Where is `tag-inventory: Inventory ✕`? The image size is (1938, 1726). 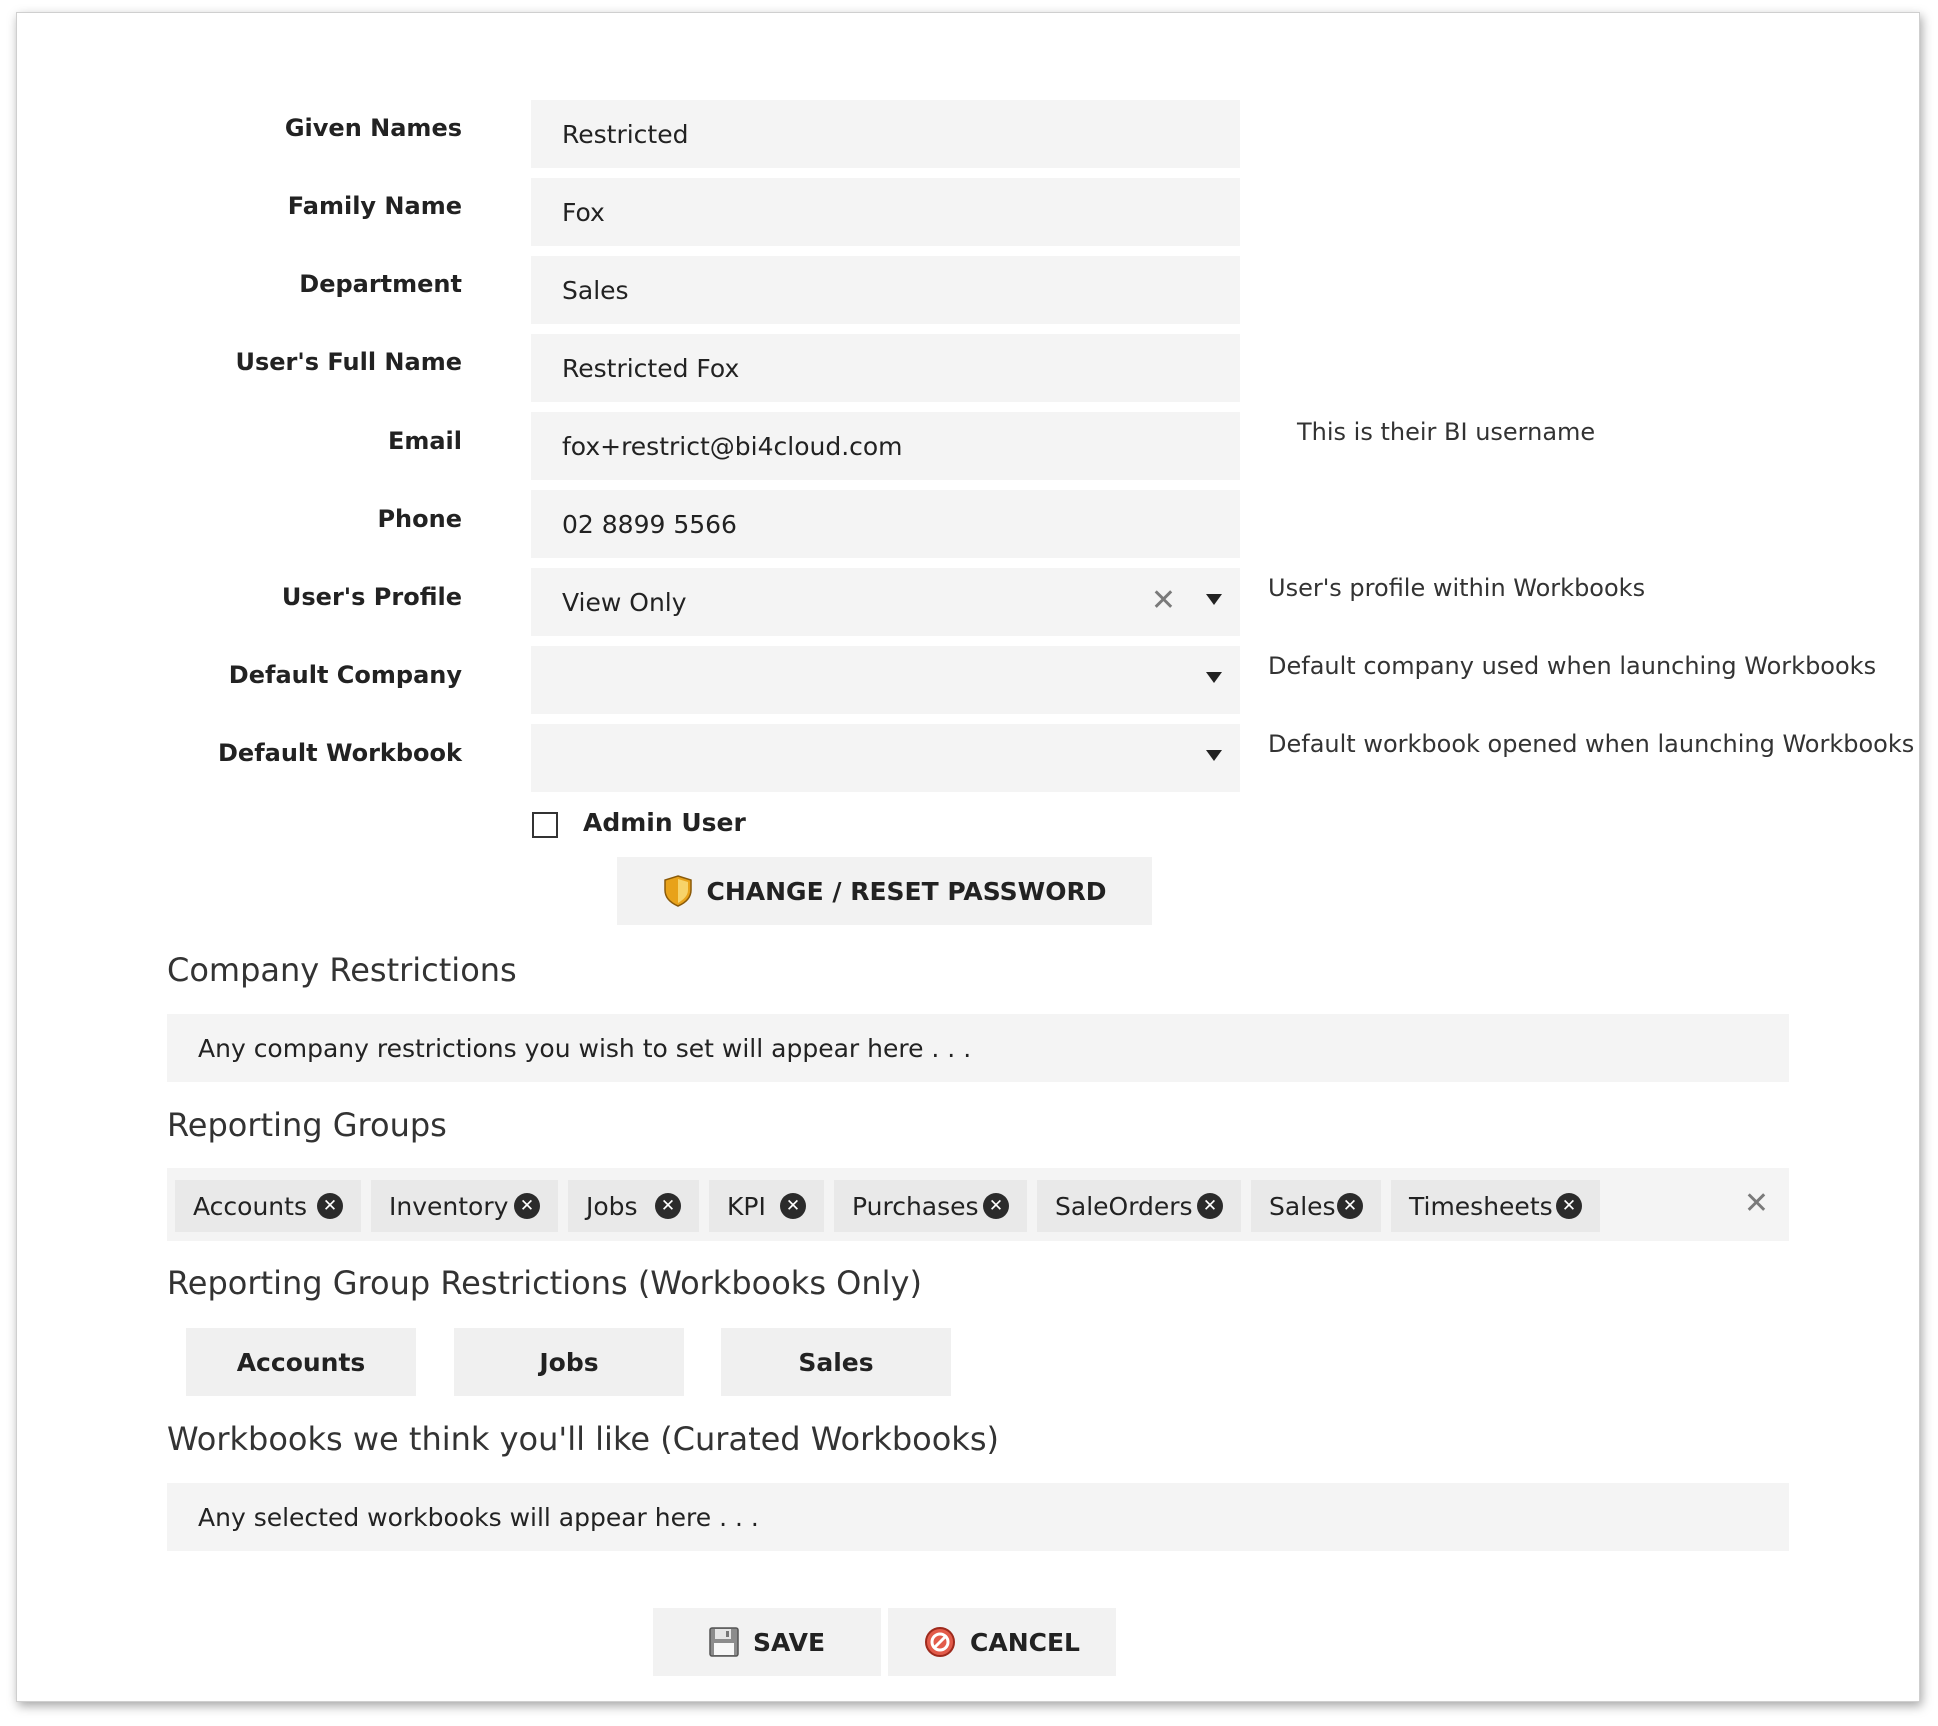
tag-inventory: Inventory ✕ is located at coordinates (464, 1206).